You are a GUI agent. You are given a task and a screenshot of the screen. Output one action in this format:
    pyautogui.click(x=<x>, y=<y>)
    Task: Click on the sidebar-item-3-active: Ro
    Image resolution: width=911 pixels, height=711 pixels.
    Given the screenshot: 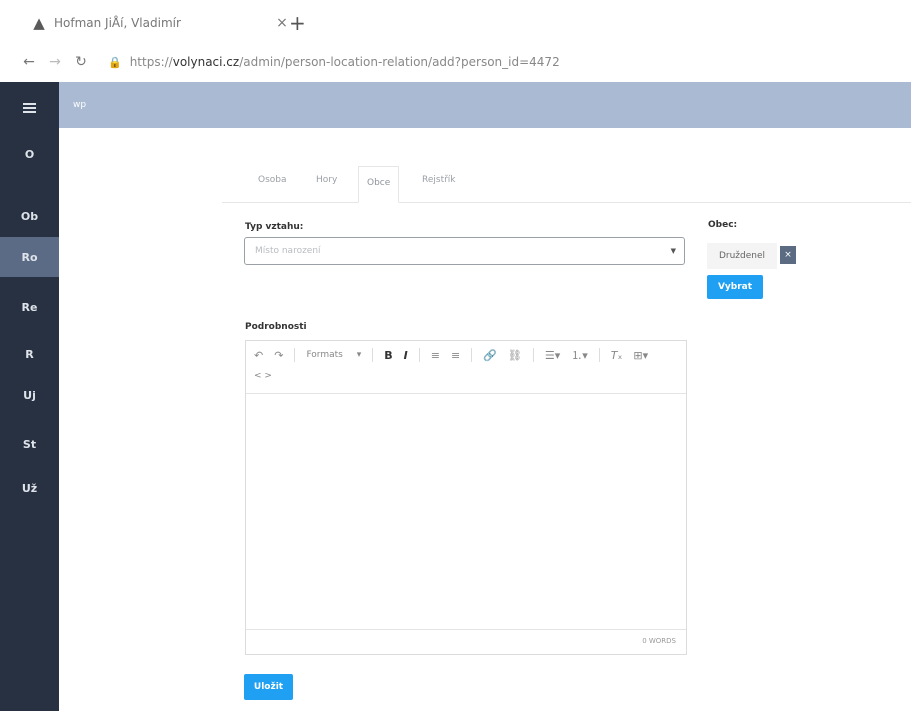 What is the action you would take?
    pyautogui.click(x=29, y=257)
    